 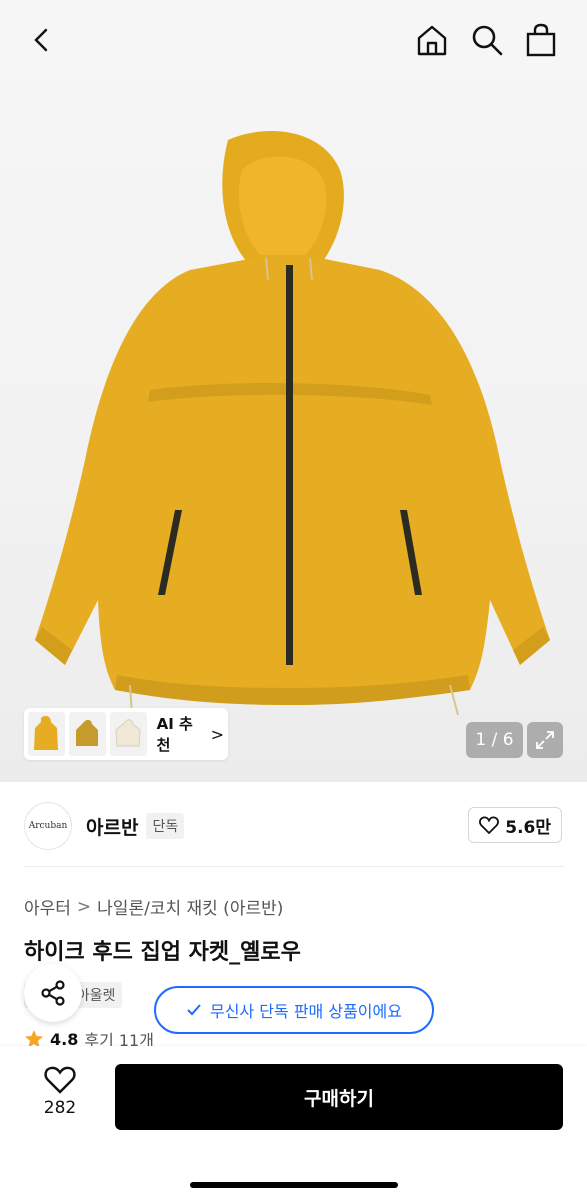 I want to click on search-button, so click(x=487, y=40).